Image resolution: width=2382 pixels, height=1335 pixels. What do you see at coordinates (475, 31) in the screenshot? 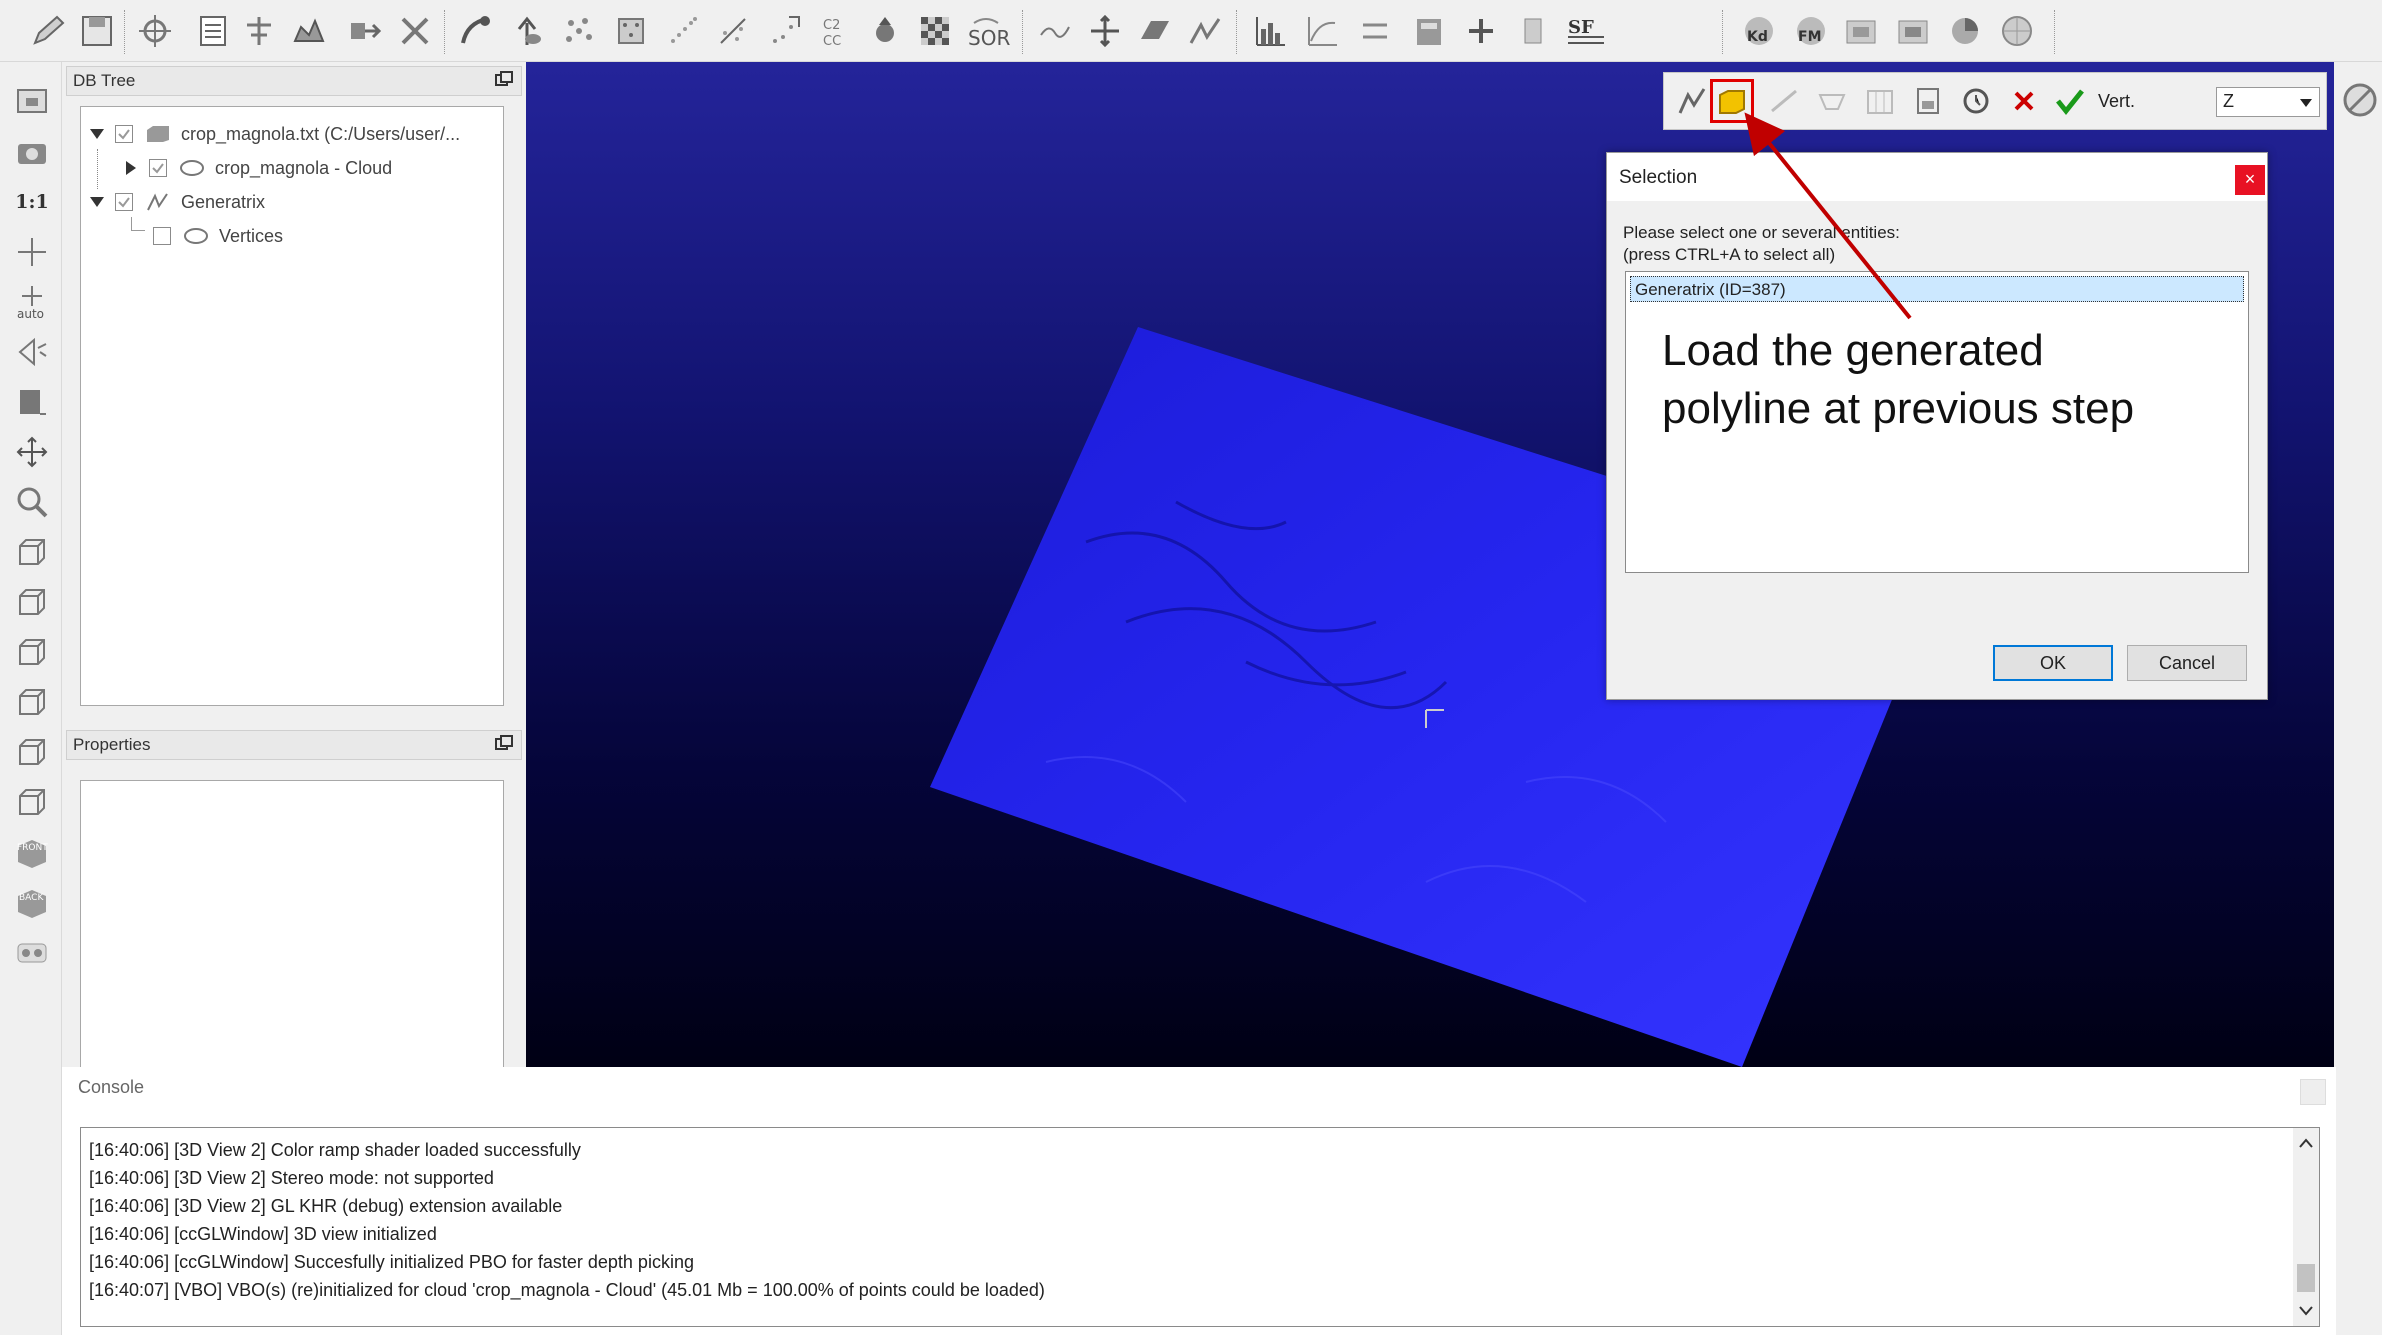
I see `merge-icon` at bounding box center [475, 31].